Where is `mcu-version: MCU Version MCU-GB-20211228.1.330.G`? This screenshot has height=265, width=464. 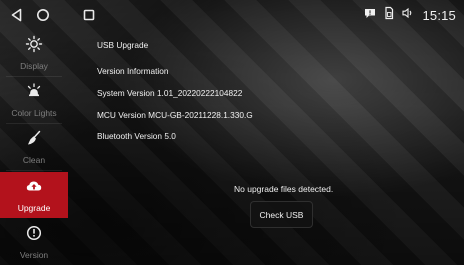
mcu-version: MCU Version MCU-GB-20211228.1.330.G is located at coordinates (175, 115).